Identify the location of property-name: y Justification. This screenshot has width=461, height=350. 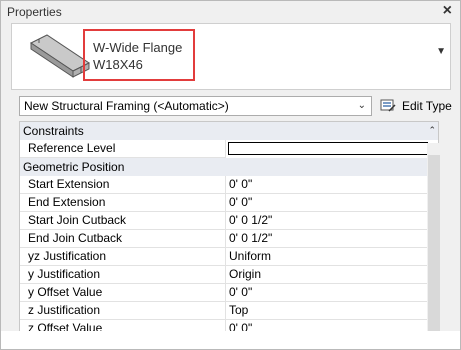
(123, 275).